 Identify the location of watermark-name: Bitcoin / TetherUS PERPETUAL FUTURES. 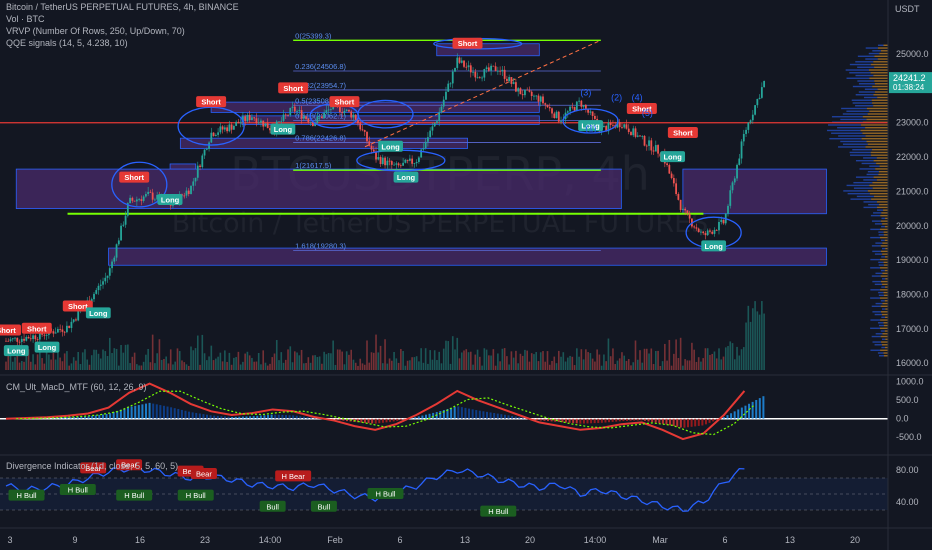
(440, 223).